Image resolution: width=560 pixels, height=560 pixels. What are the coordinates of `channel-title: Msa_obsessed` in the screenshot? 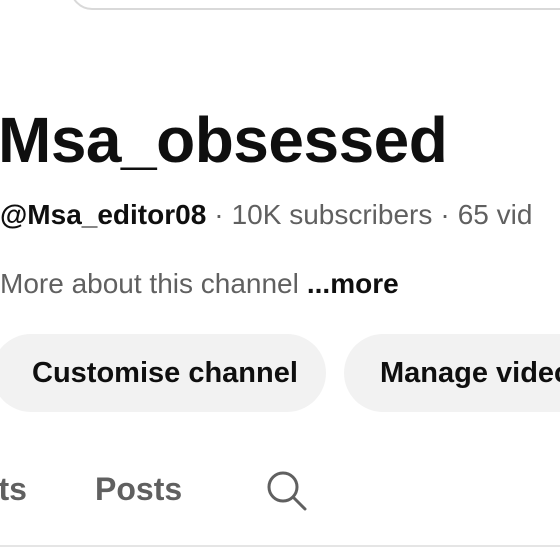 It's located at (224, 140).